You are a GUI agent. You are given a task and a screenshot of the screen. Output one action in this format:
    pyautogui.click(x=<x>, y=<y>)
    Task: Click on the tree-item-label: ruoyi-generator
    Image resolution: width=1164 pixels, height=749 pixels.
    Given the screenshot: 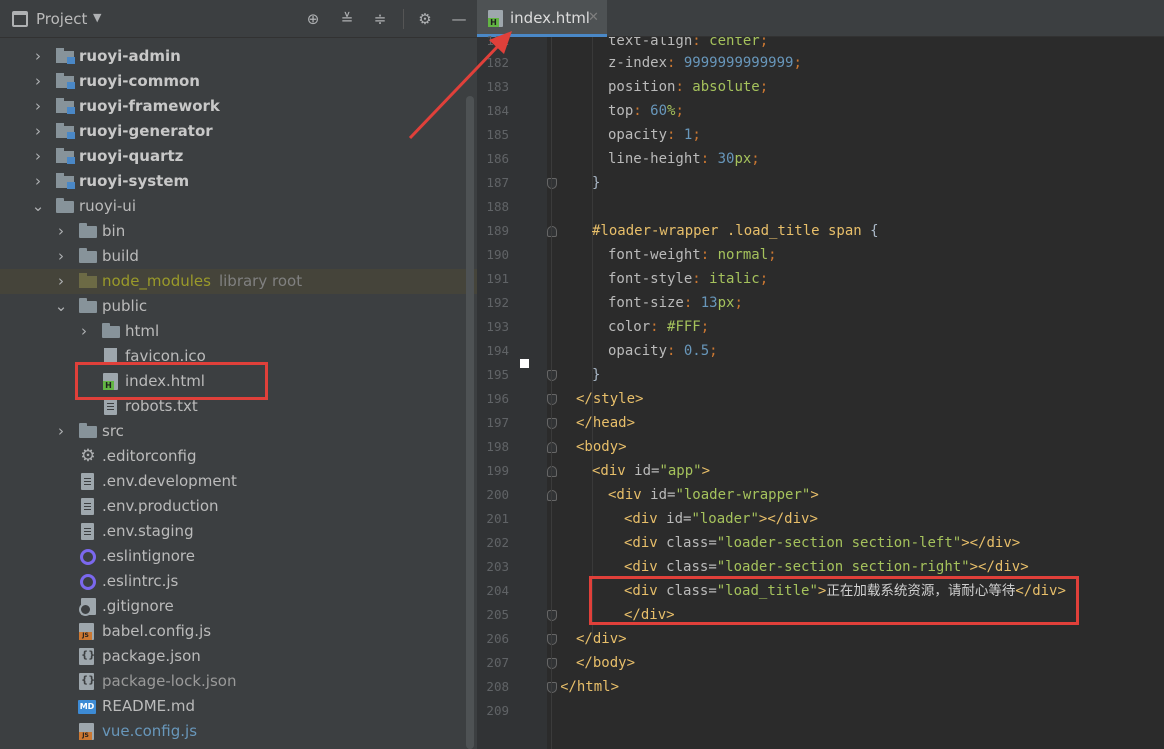 What is the action you would take?
    pyautogui.click(x=146, y=131)
    